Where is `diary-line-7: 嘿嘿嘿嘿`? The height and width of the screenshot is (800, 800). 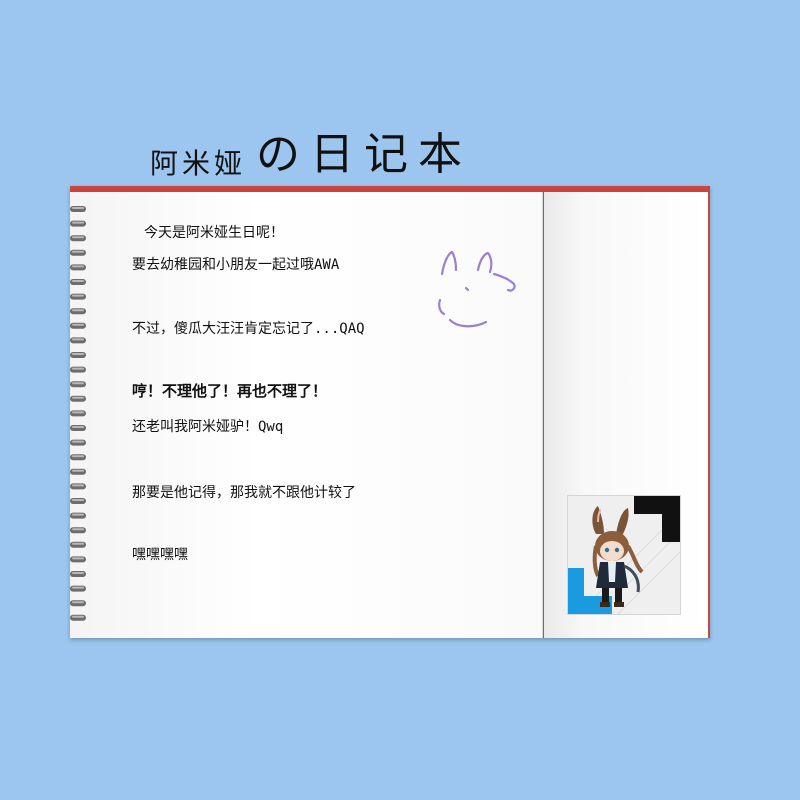 diary-line-7: 嘿嘿嘿嘿 is located at coordinates (160, 555).